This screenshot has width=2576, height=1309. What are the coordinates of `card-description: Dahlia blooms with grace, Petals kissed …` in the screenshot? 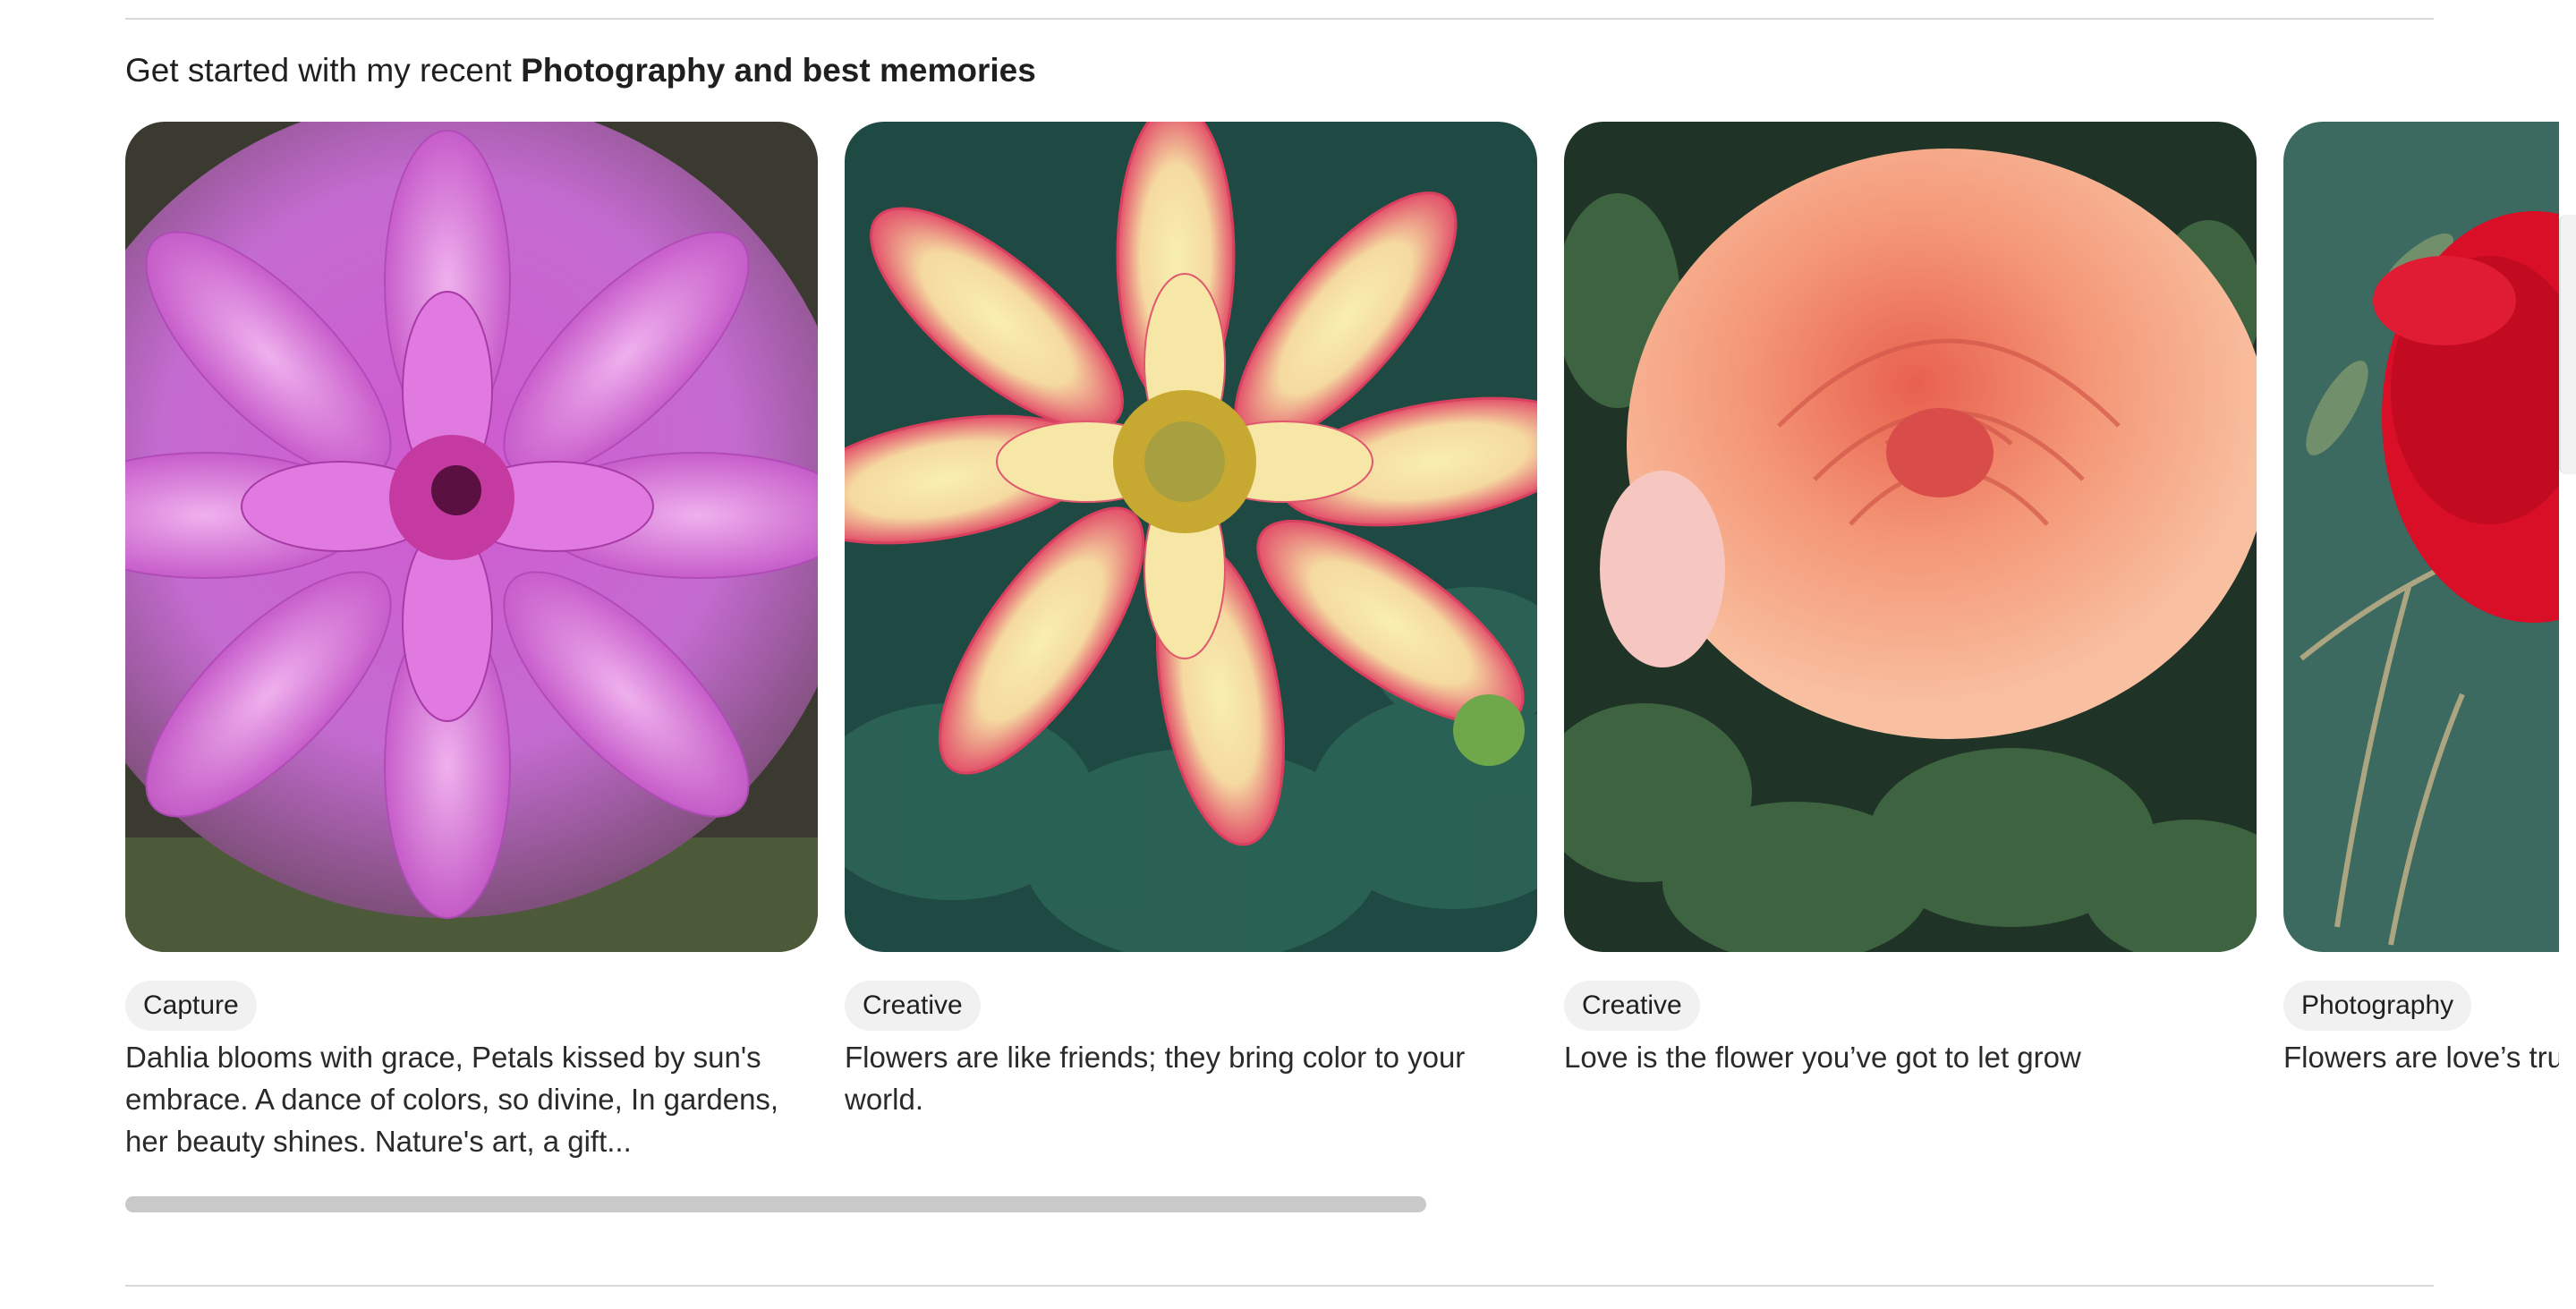 It's located at (452, 1100).